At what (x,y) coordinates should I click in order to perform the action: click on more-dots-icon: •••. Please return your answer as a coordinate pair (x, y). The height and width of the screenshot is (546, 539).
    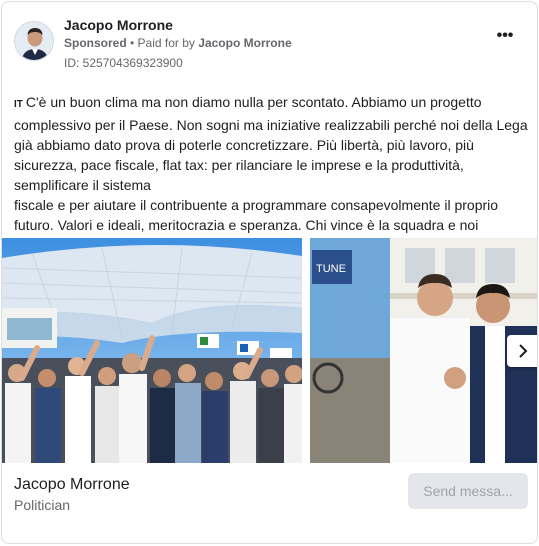
    Looking at the image, I should click on (505, 35).